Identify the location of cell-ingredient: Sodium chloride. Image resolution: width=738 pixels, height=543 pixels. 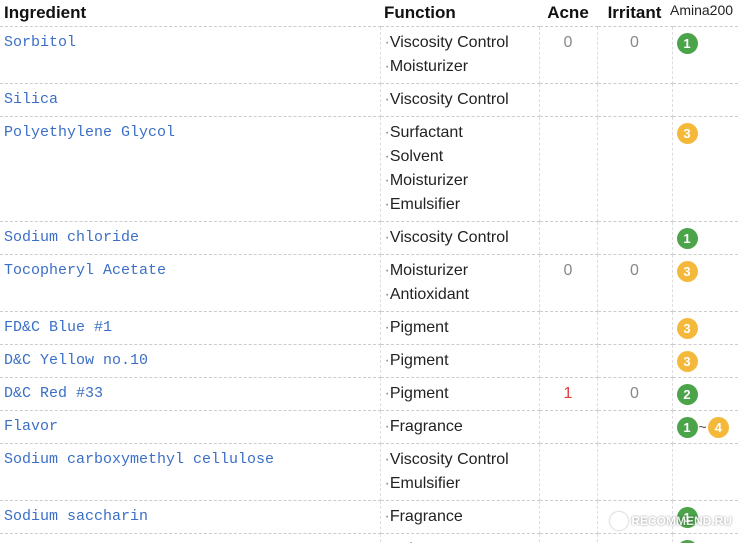
(190, 238).